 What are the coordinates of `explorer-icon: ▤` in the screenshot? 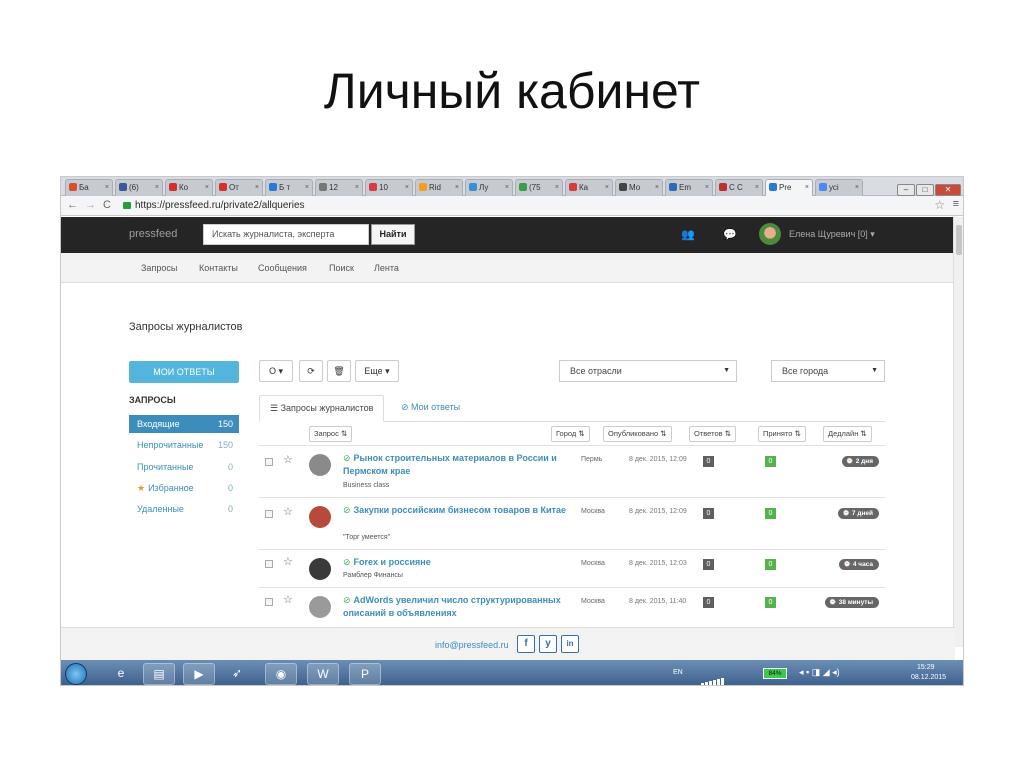 It's located at (159, 674).